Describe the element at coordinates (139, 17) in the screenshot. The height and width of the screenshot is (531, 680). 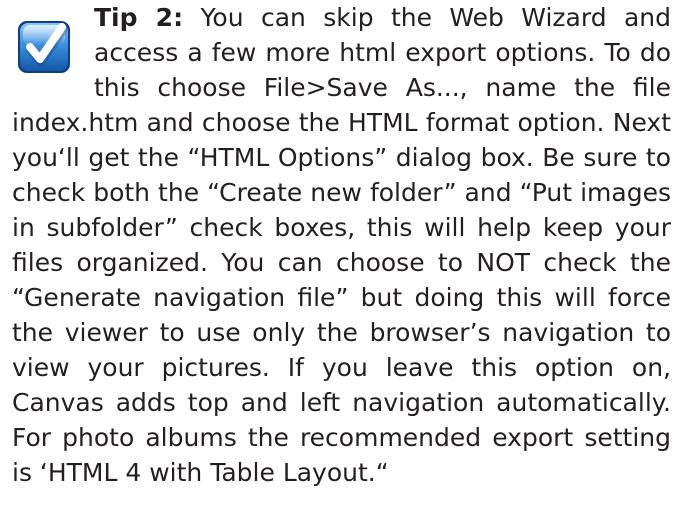
I see `tip-label: Tip 2:` at that location.